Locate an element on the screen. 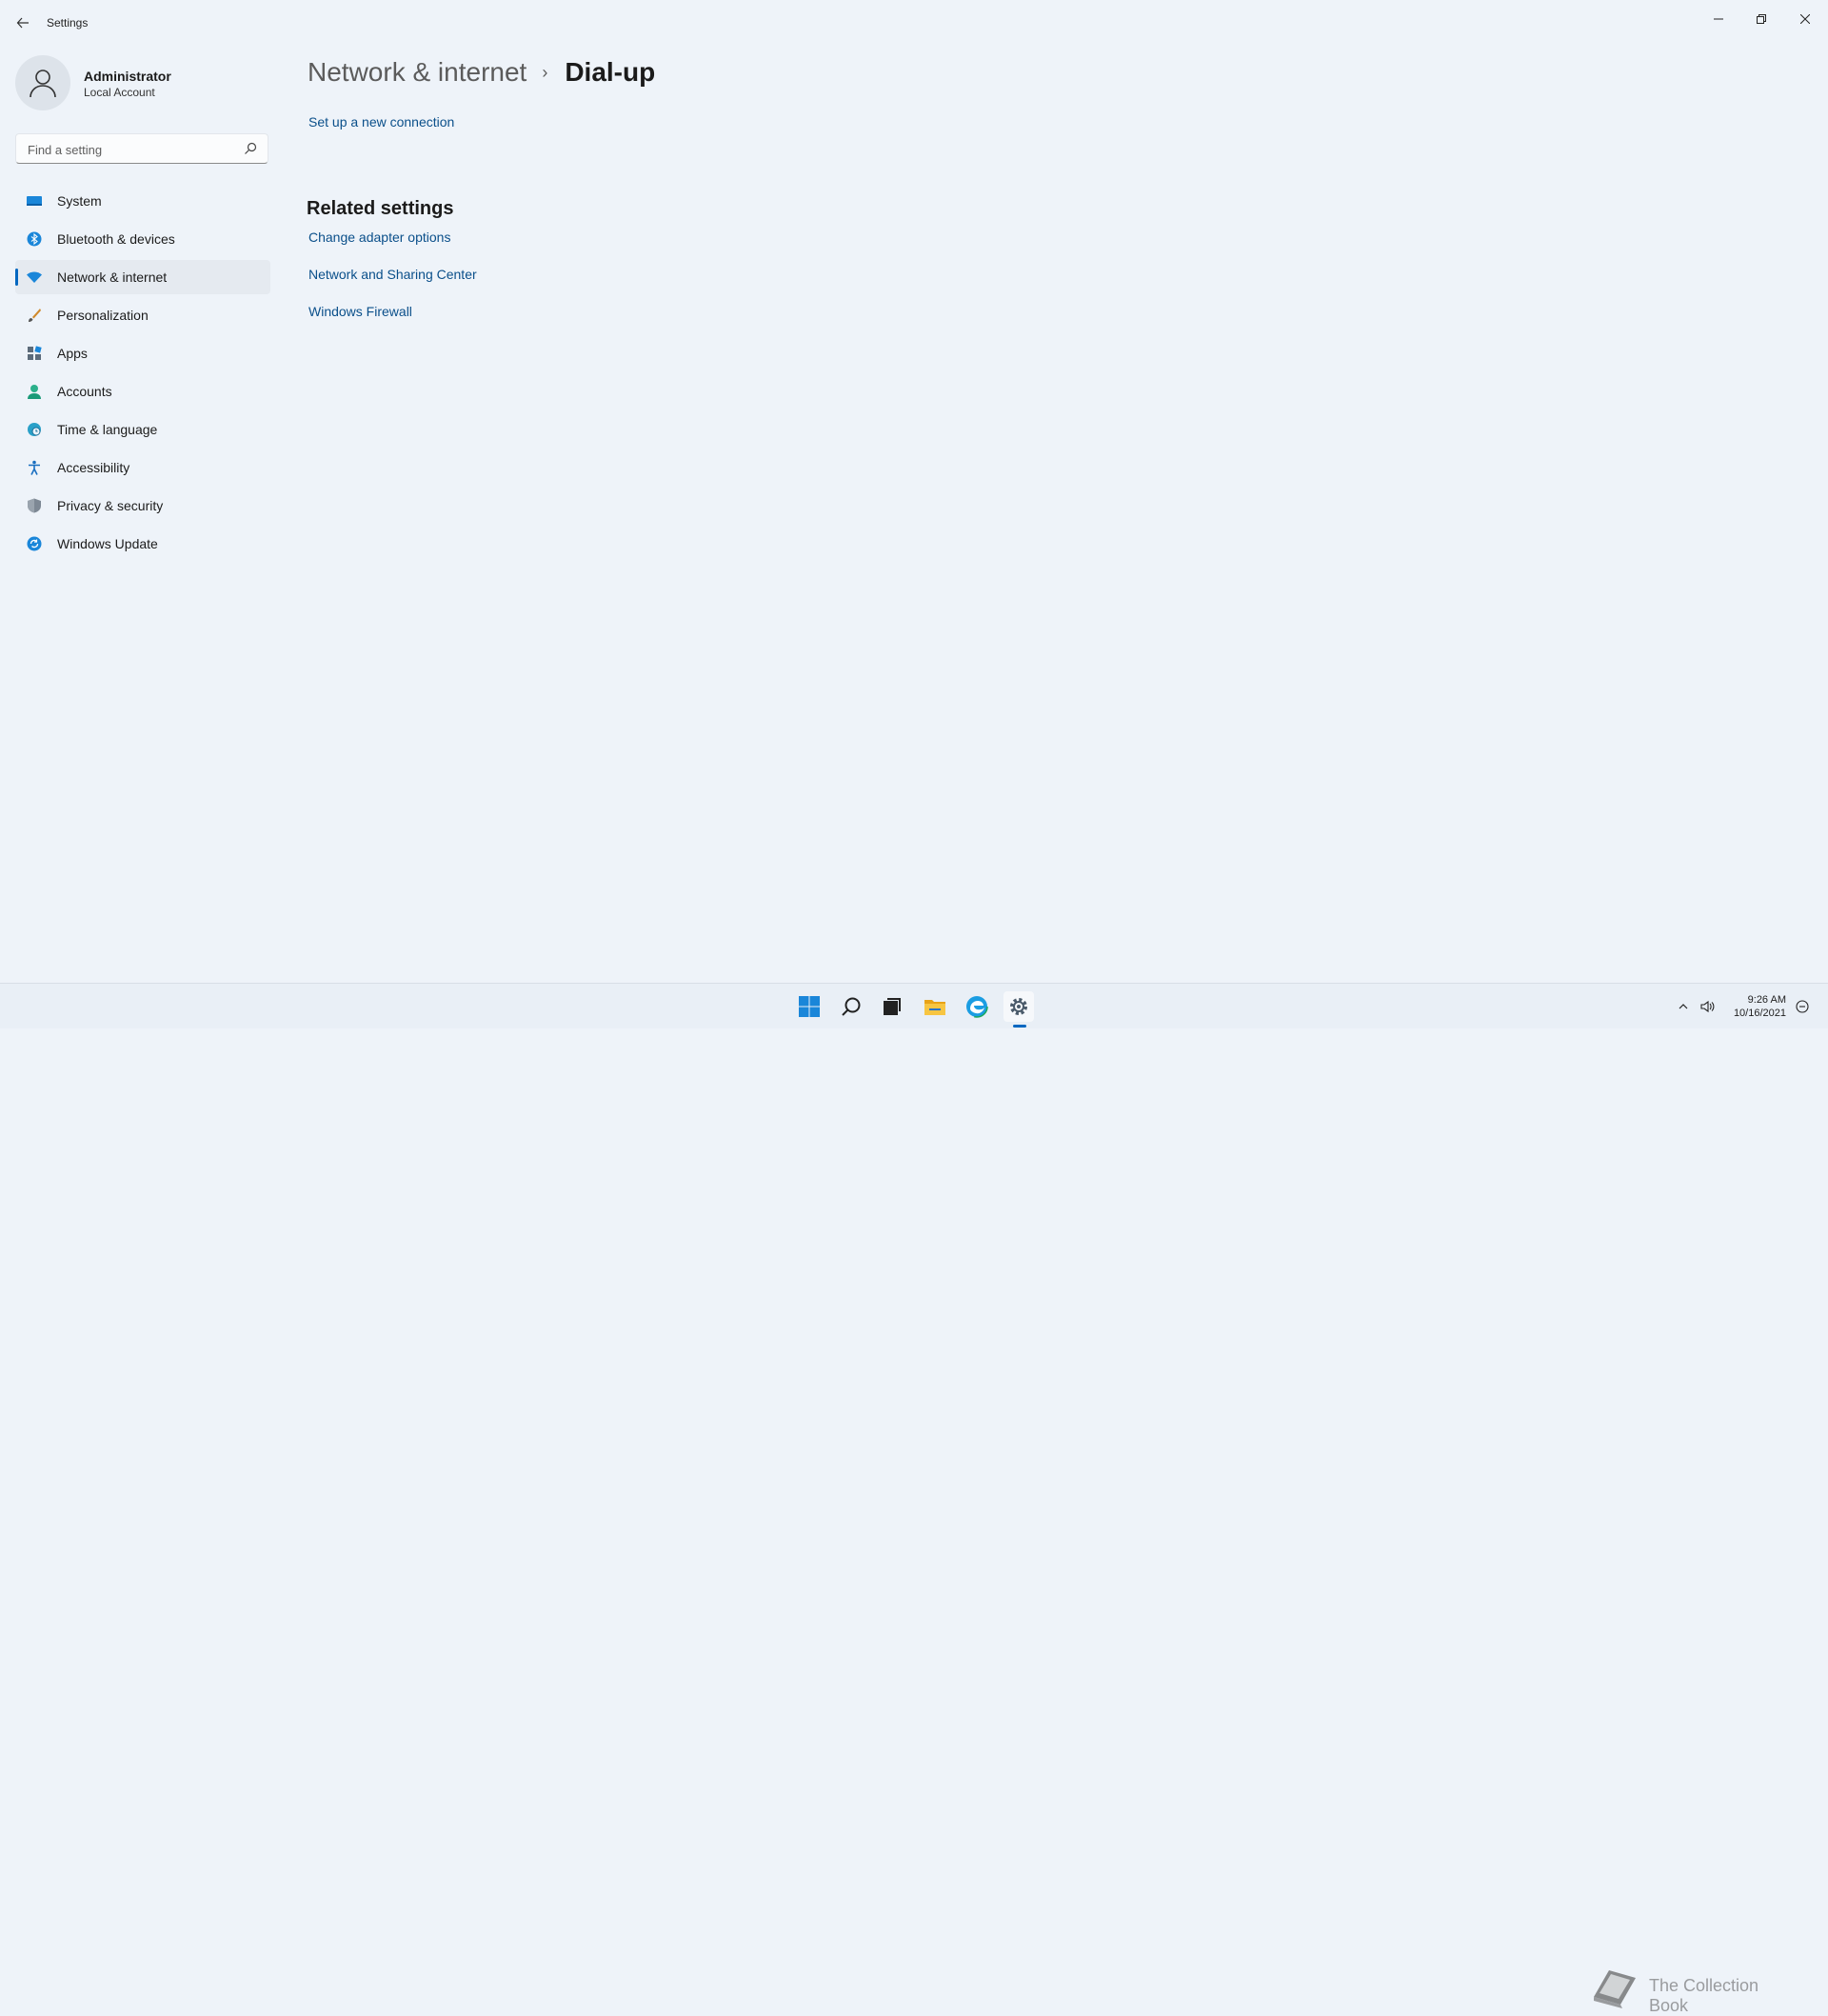 This screenshot has height=2016, width=1828. sidebar-item-personalization: Personalization is located at coordinates (142, 315).